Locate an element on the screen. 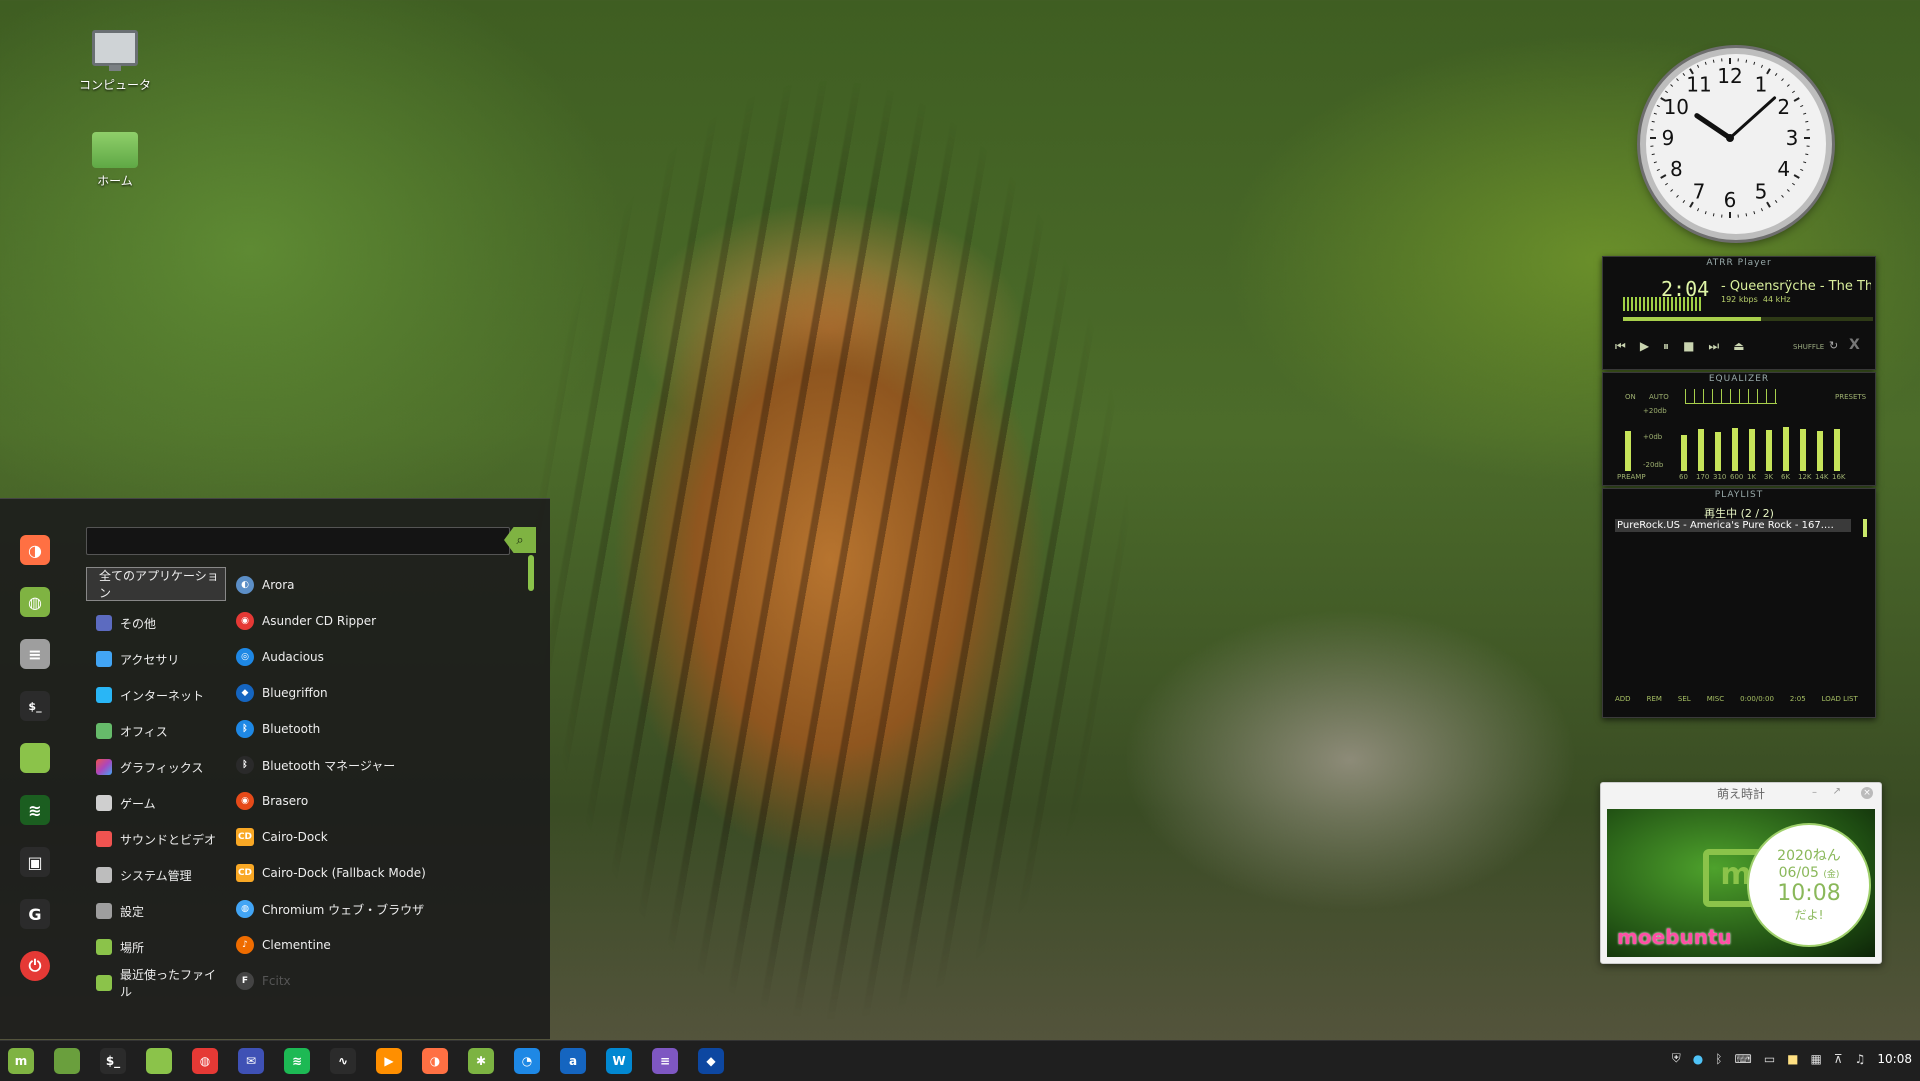  keyboard-icon: ⌨ is located at coordinates (1742, 1059).